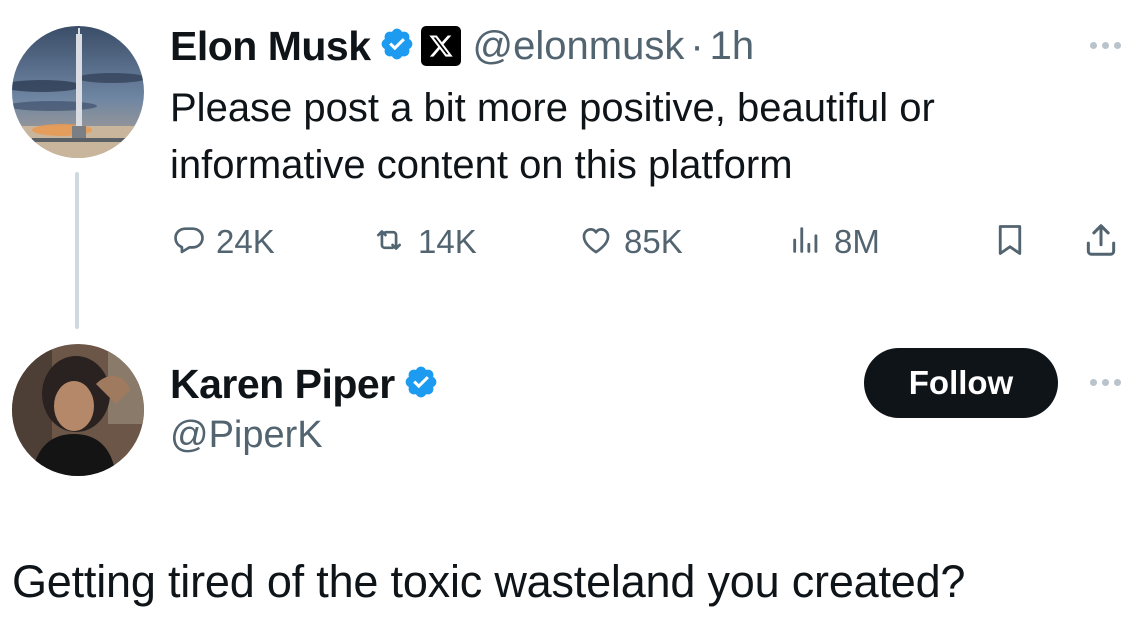 This screenshot has width=1132, height=636. I want to click on repost-button: 14K, so click(423, 242).